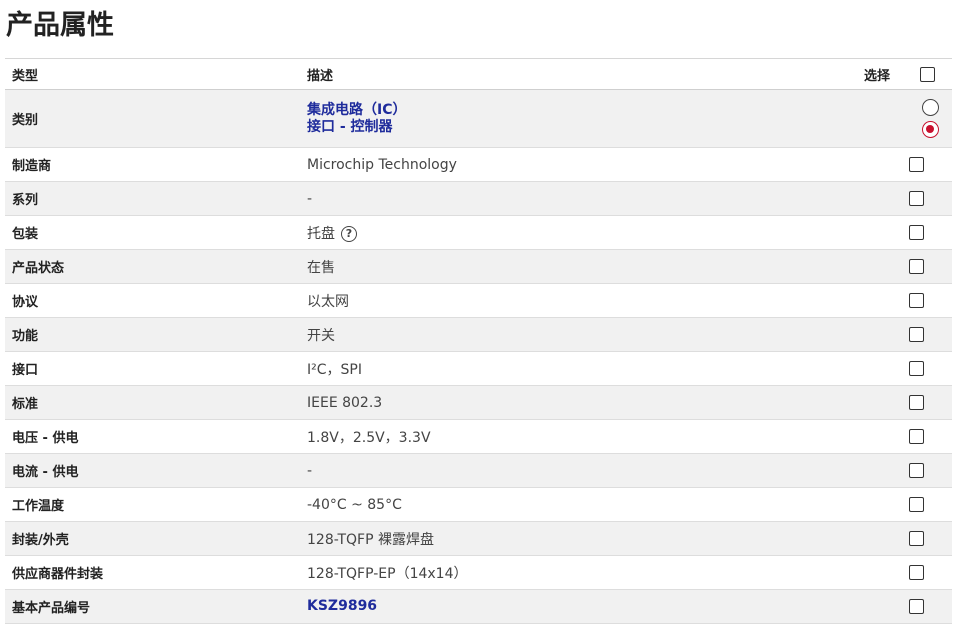 The height and width of the screenshot is (640, 973). What do you see at coordinates (576, 369) in the screenshot?
I see `attribute-description: I²C，SPI` at bounding box center [576, 369].